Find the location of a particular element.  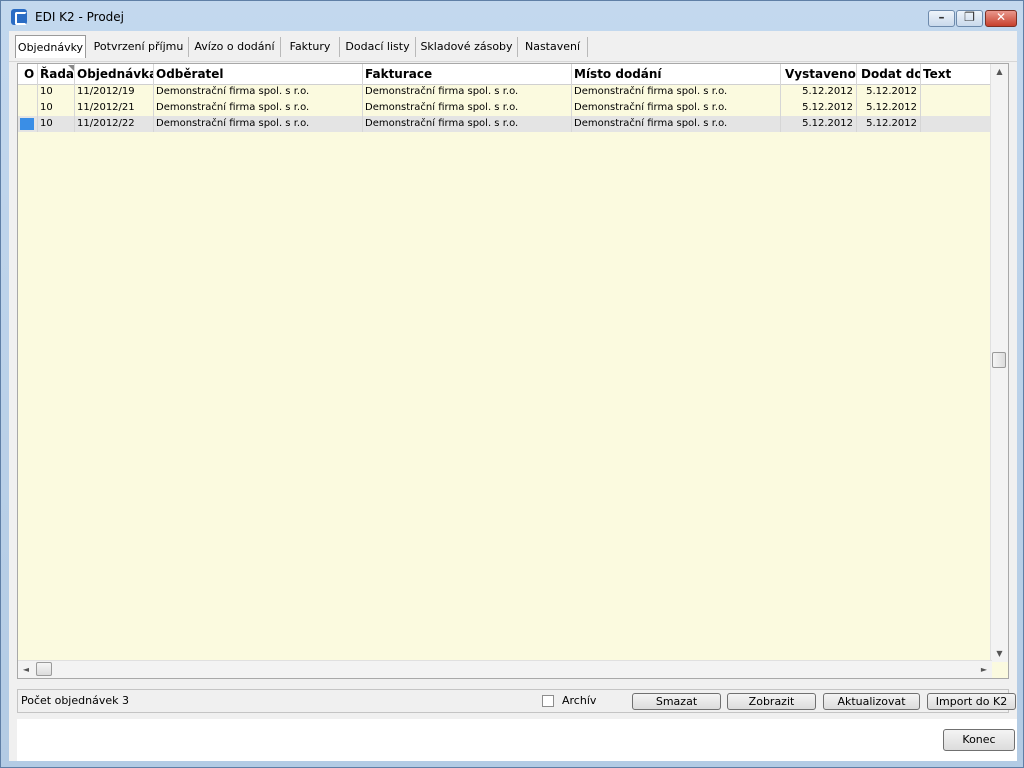

tab-faktury: Faktury is located at coordinates (310, 47).